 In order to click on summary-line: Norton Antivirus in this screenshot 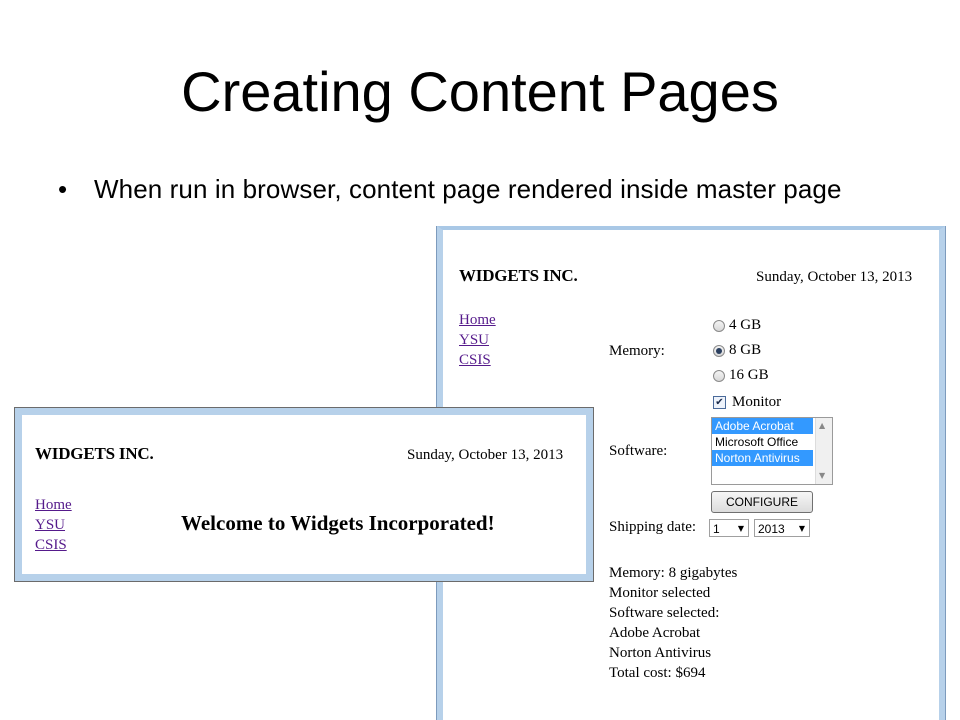, I will do `click(660, 653)`.